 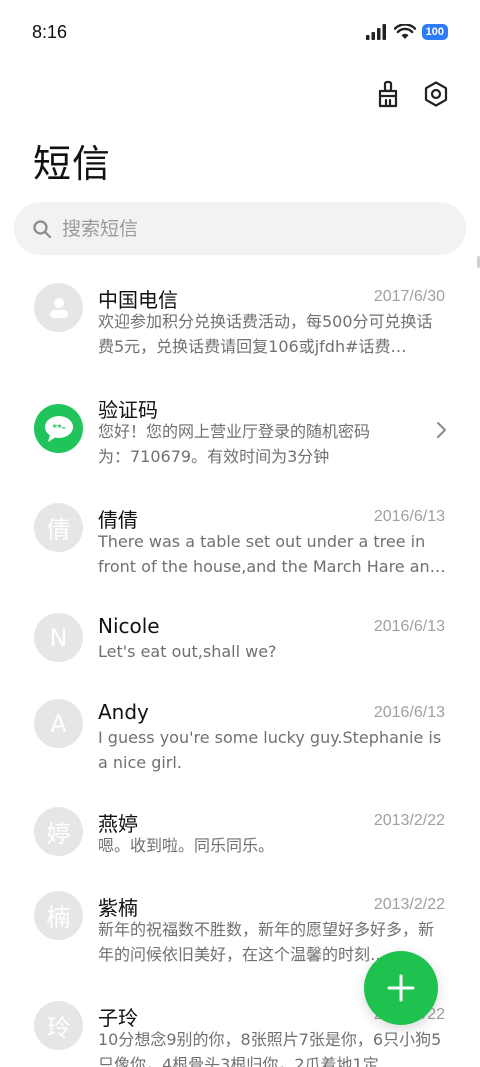 I want to click on contact-avatar, so click(x=58, y=307).